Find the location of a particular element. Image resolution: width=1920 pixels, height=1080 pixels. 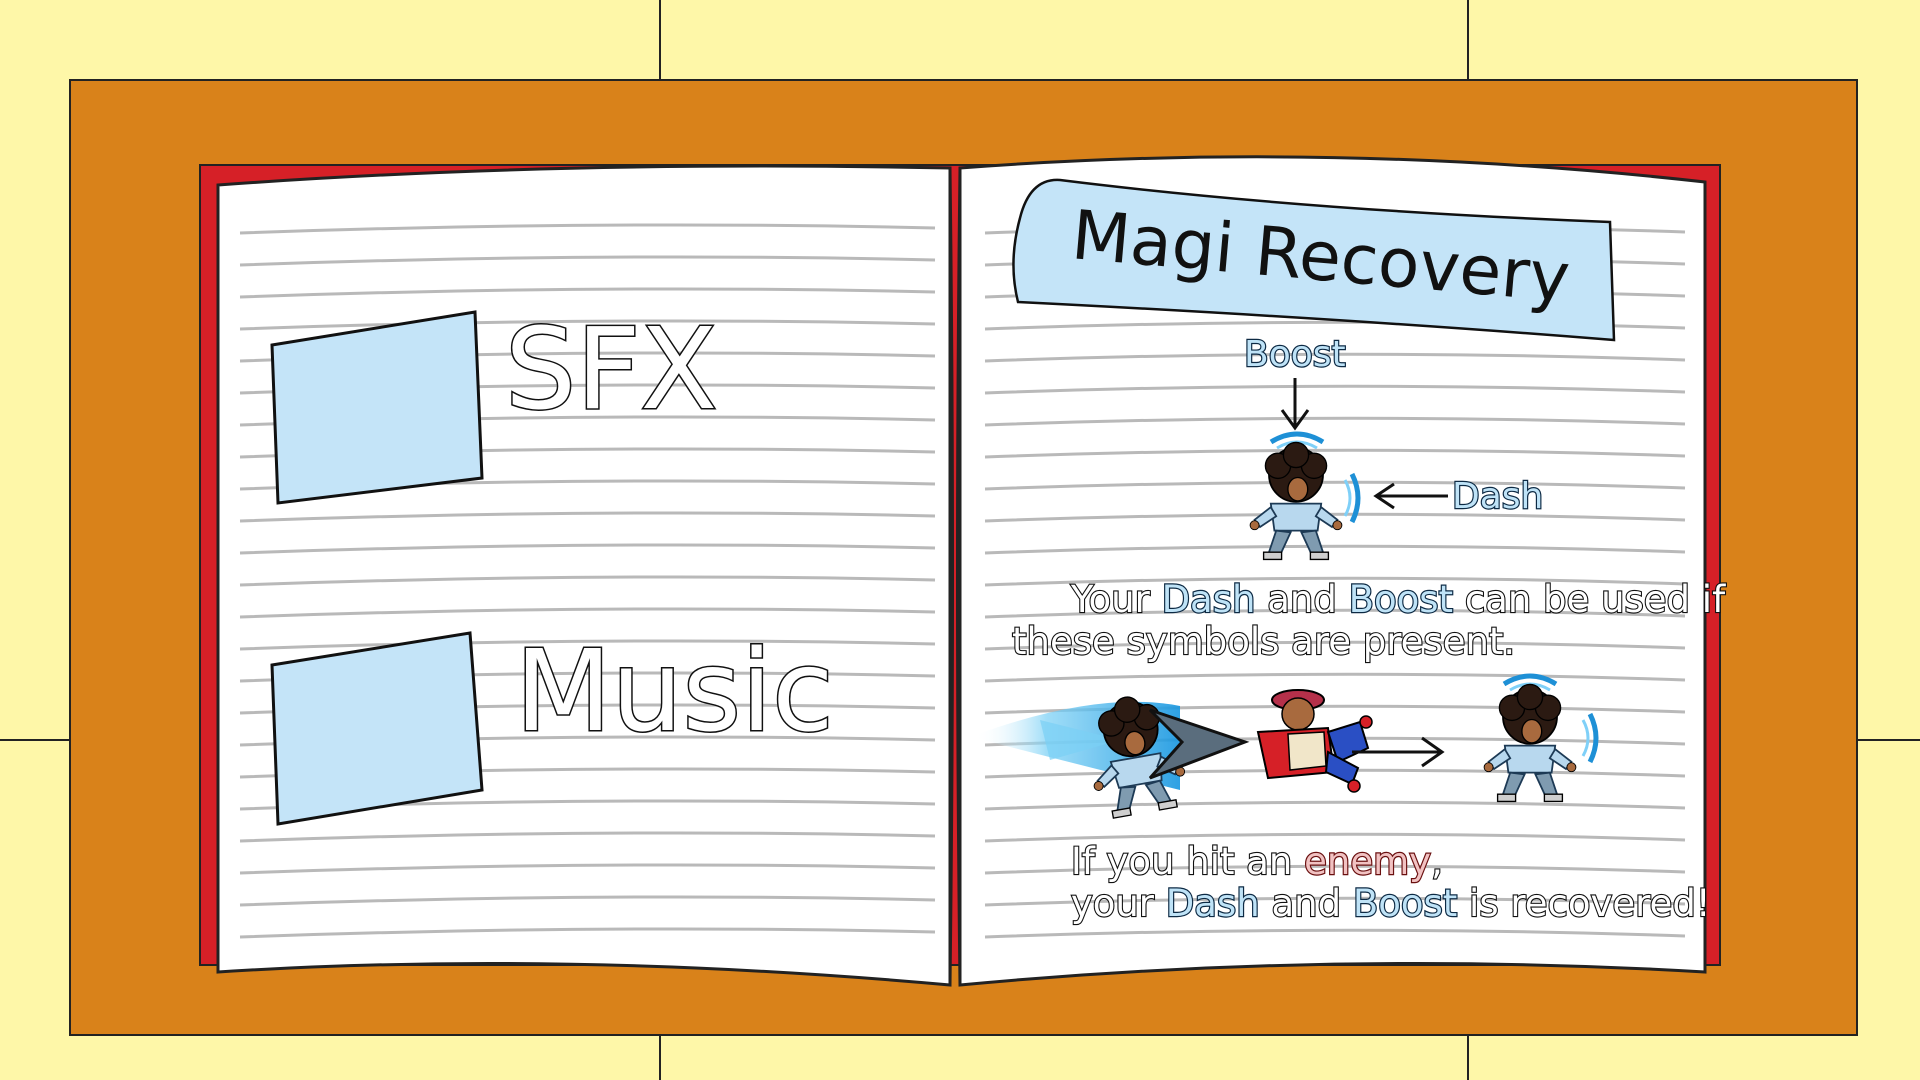

instruction-line-4: your Dash and Boost is recovered! is located at coordinates (1379, 903).